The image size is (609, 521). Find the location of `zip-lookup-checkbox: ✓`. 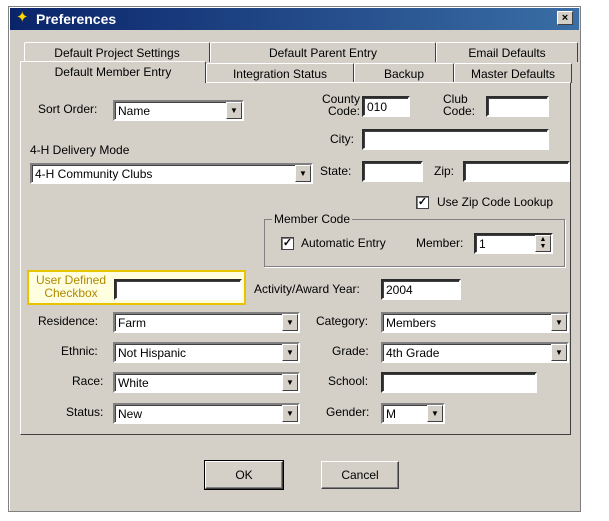

zip-lookup-checkbox: ✓ is located at coordinates (422, 202).